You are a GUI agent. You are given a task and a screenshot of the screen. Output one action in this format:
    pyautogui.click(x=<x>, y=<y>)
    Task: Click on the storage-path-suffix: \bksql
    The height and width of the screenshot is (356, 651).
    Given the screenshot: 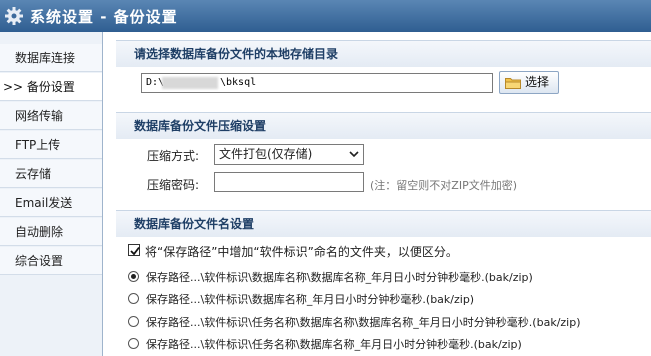 What is the action you would take?
    pyautogui.click(x=238, y=82)
    